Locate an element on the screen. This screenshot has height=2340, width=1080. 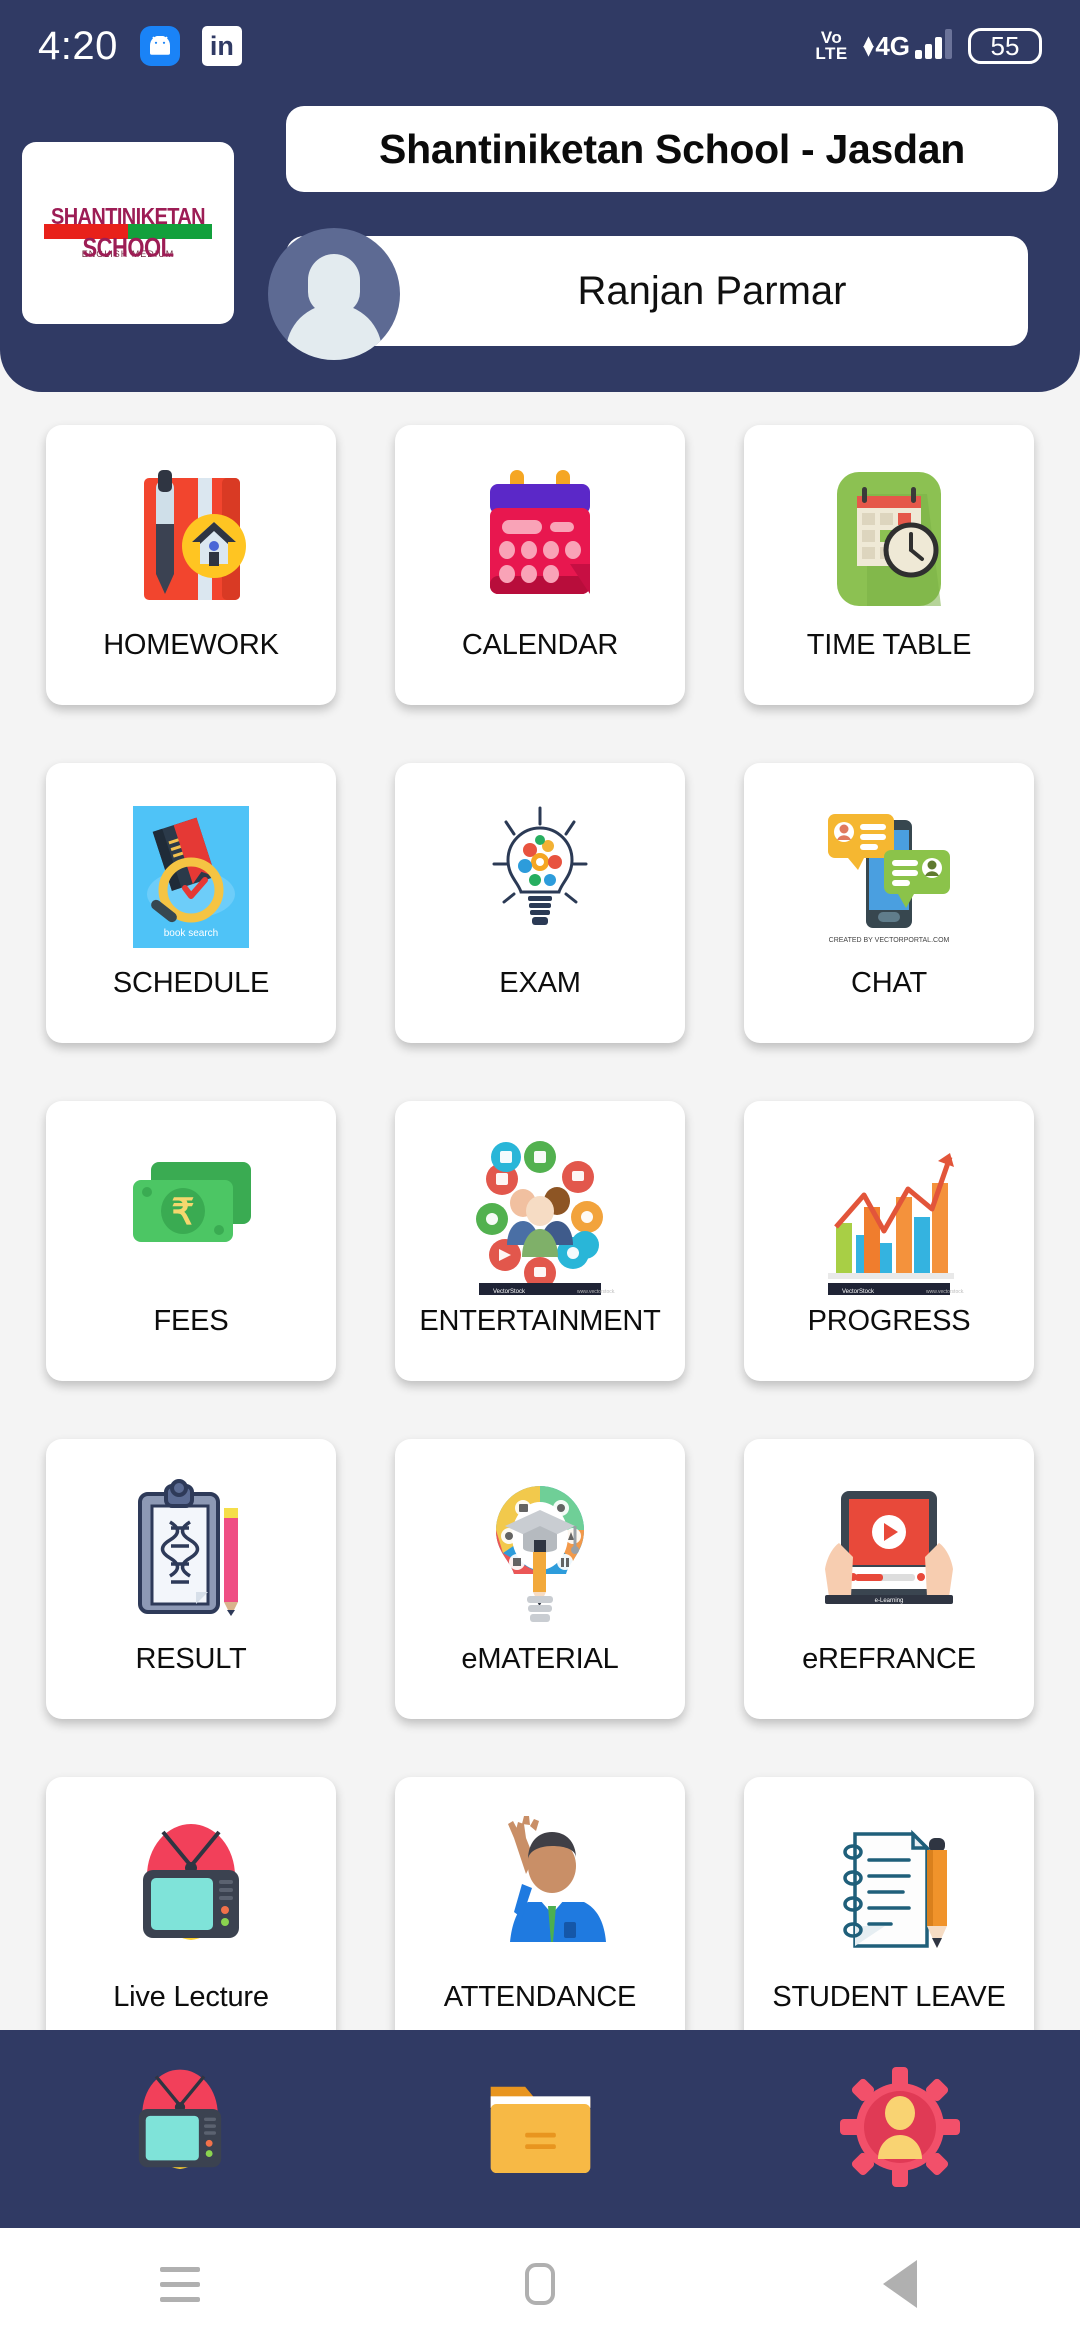
user-name: Ranjan Parmar is located at coordinates (712, 290).